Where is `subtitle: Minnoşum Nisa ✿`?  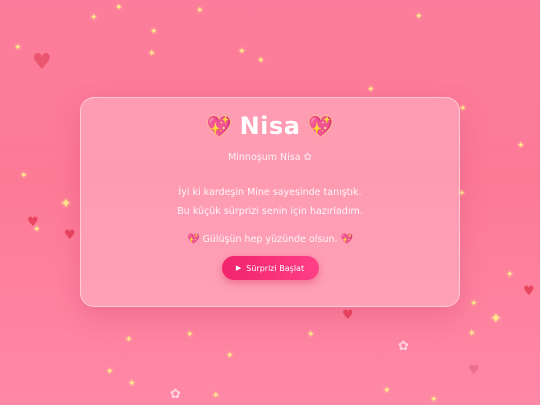 subtitle: Minnoşum Nisa ✿ is located at coordinates (270, 157).